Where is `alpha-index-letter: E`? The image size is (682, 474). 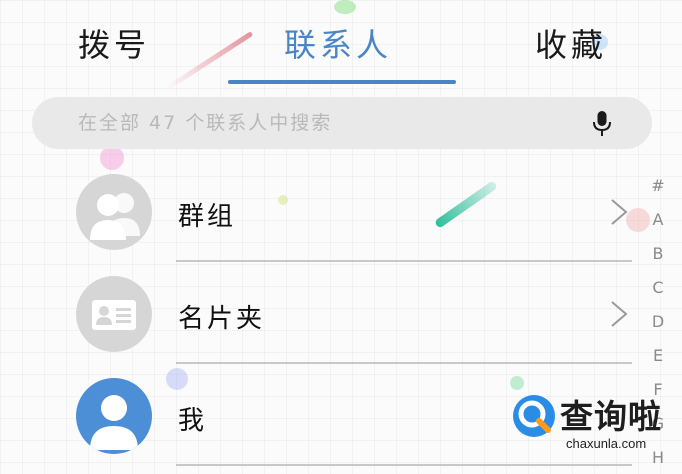 alpha-index-letter: E is located at coordinates (658, 363).